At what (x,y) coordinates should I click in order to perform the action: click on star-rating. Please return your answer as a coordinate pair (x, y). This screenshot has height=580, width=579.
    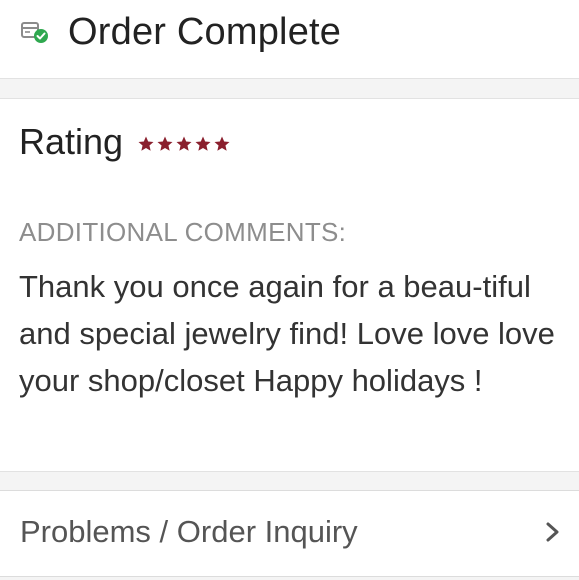
    Looking at the image, I should click on (184, 144).